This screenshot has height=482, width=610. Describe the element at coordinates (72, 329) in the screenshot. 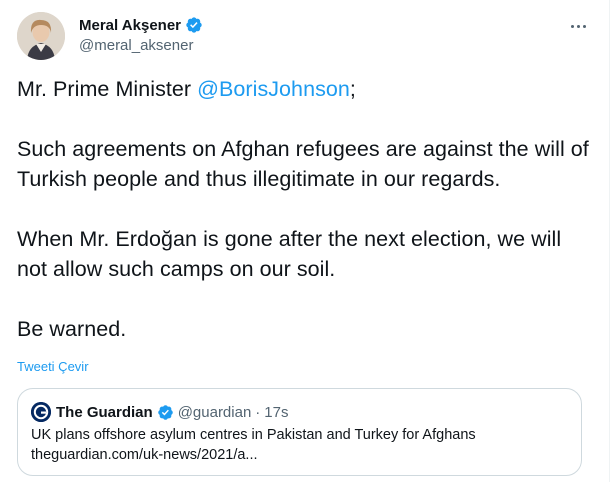

I see `tweet-paragraph-4: Be warned.` at that location.